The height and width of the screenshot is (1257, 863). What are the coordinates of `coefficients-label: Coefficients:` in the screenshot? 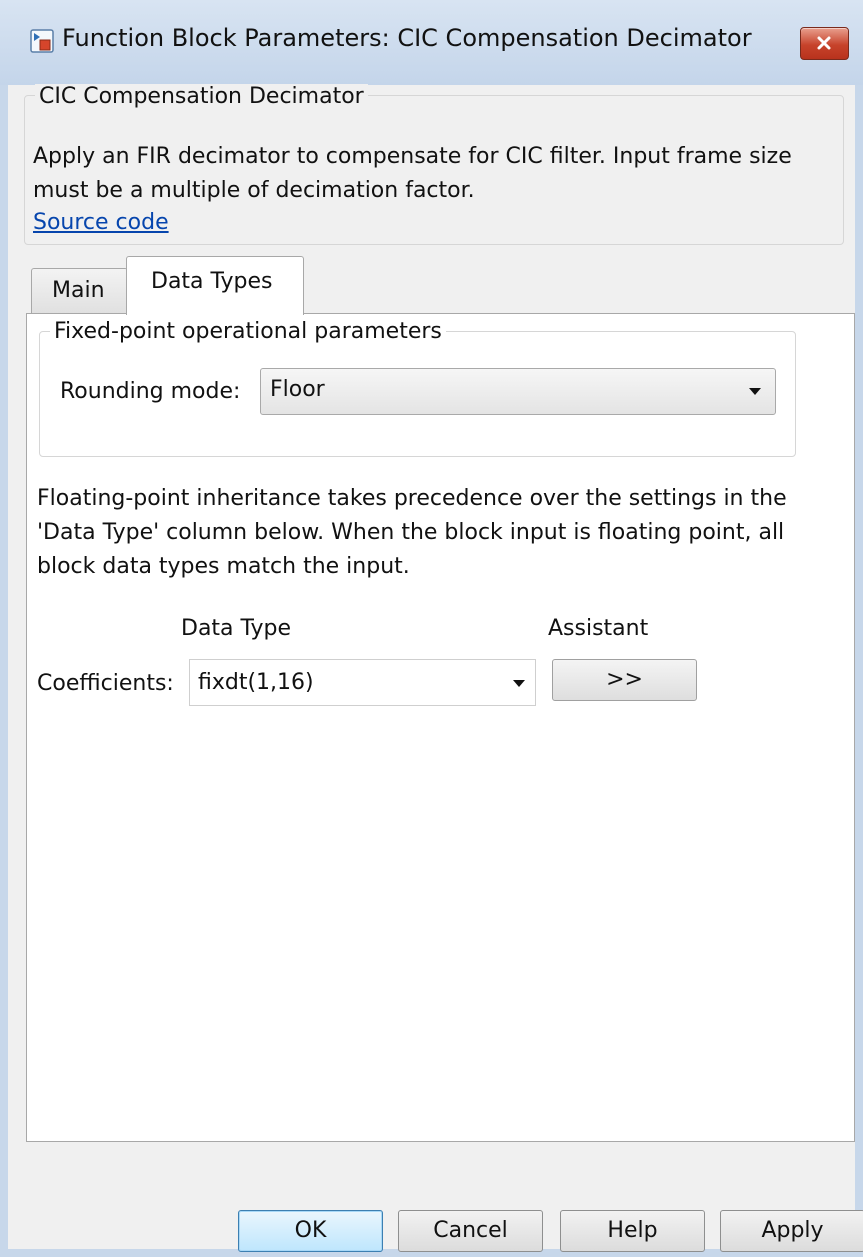 It's located at (105, 683).